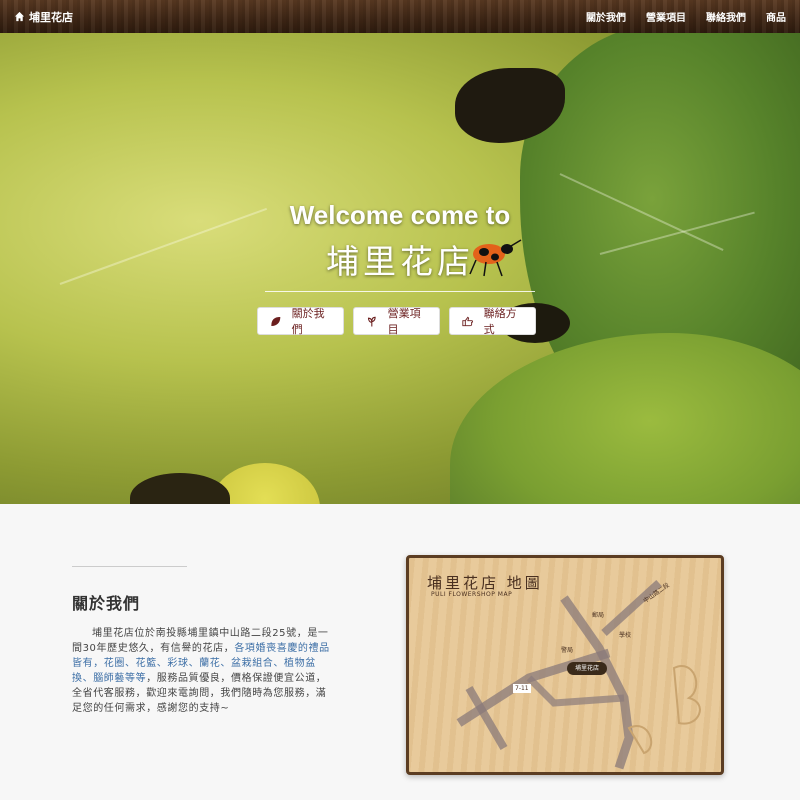  Describe the element at coordinates (726, 16) in the screenshot. I see `nav-contact: 聯絡我們` at that location.